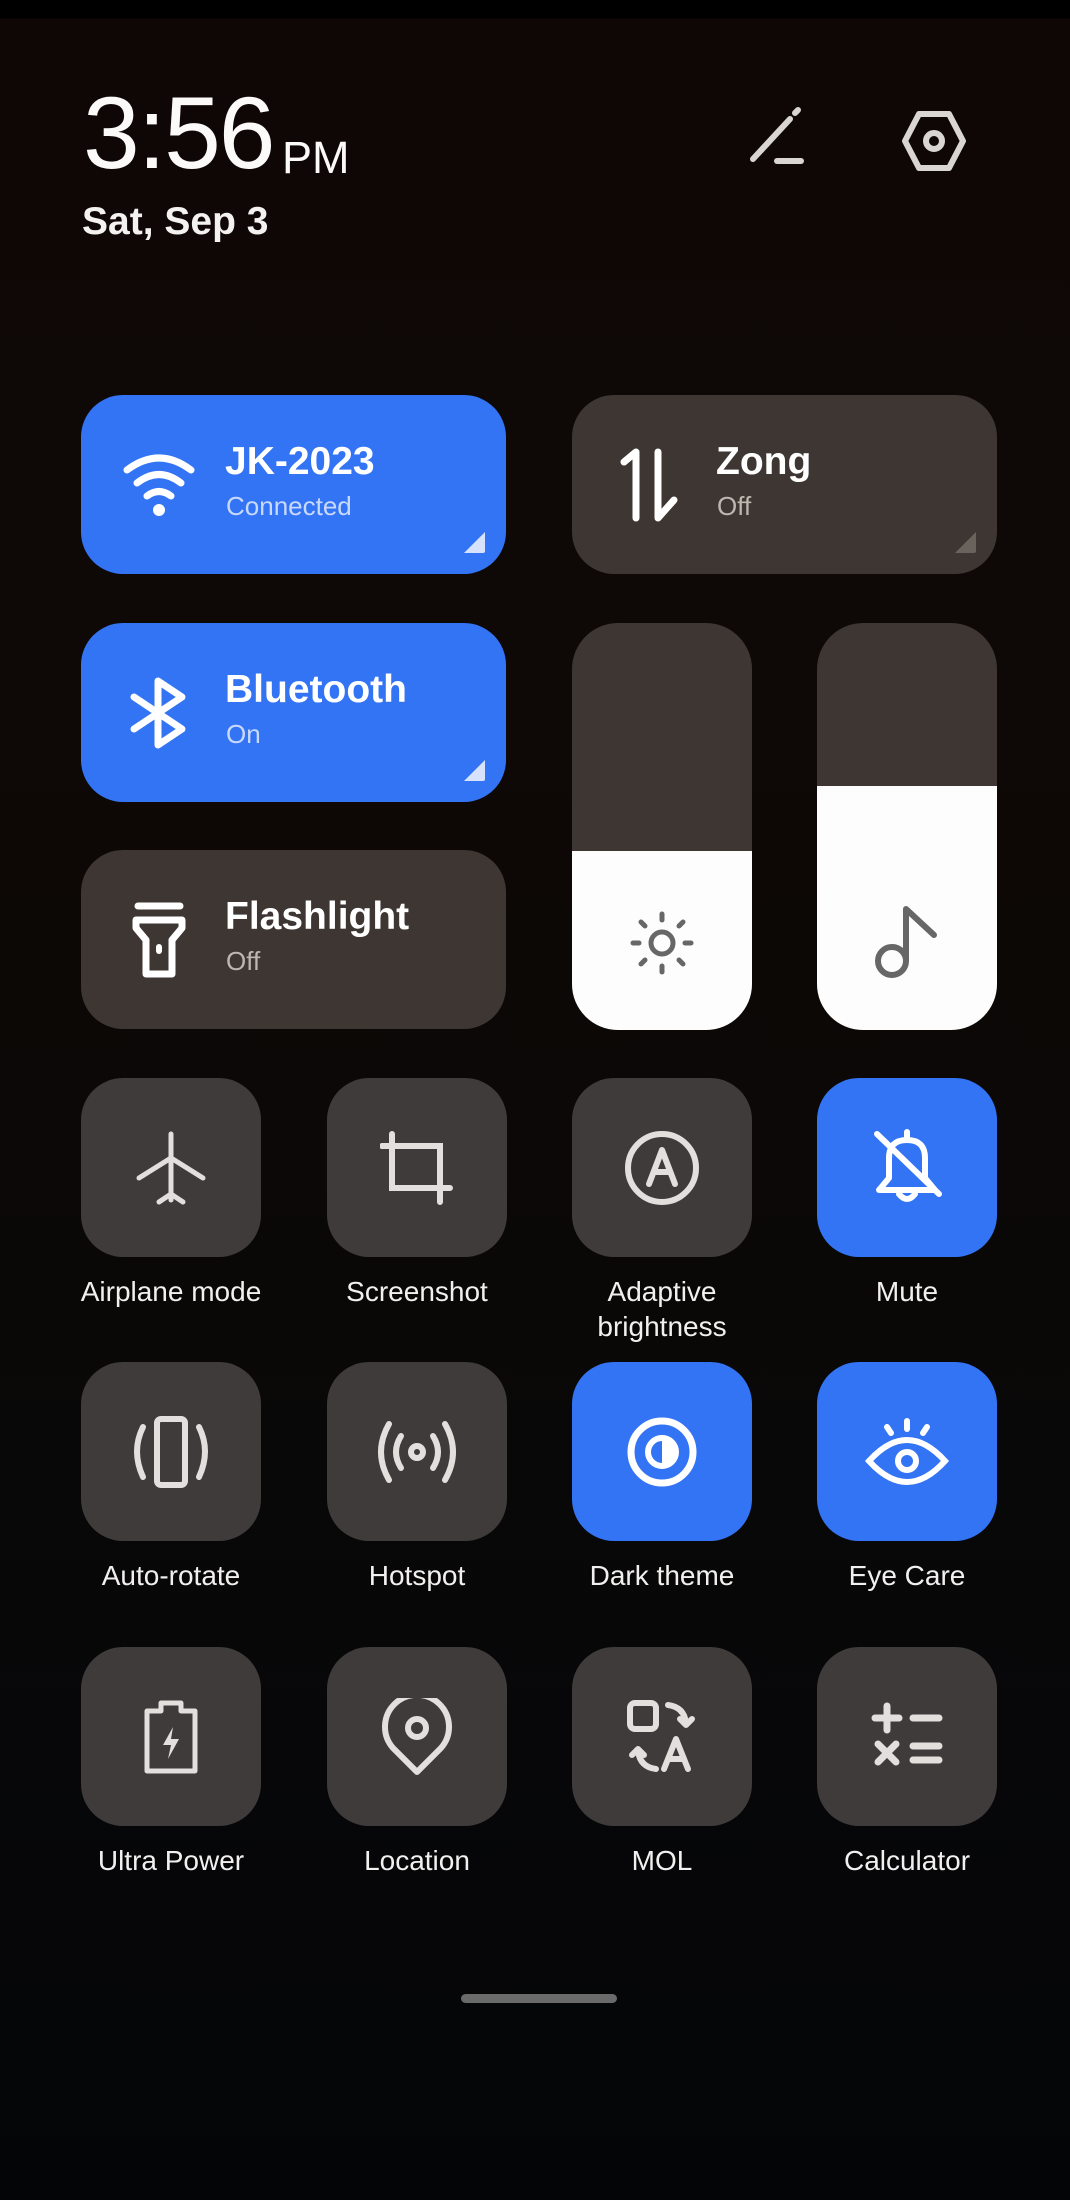 This screenshot has width=1070, height=2200. Describe the element at coordinates (243, 961) in the screenshot. I see `flashlight-status: Off` at that location.